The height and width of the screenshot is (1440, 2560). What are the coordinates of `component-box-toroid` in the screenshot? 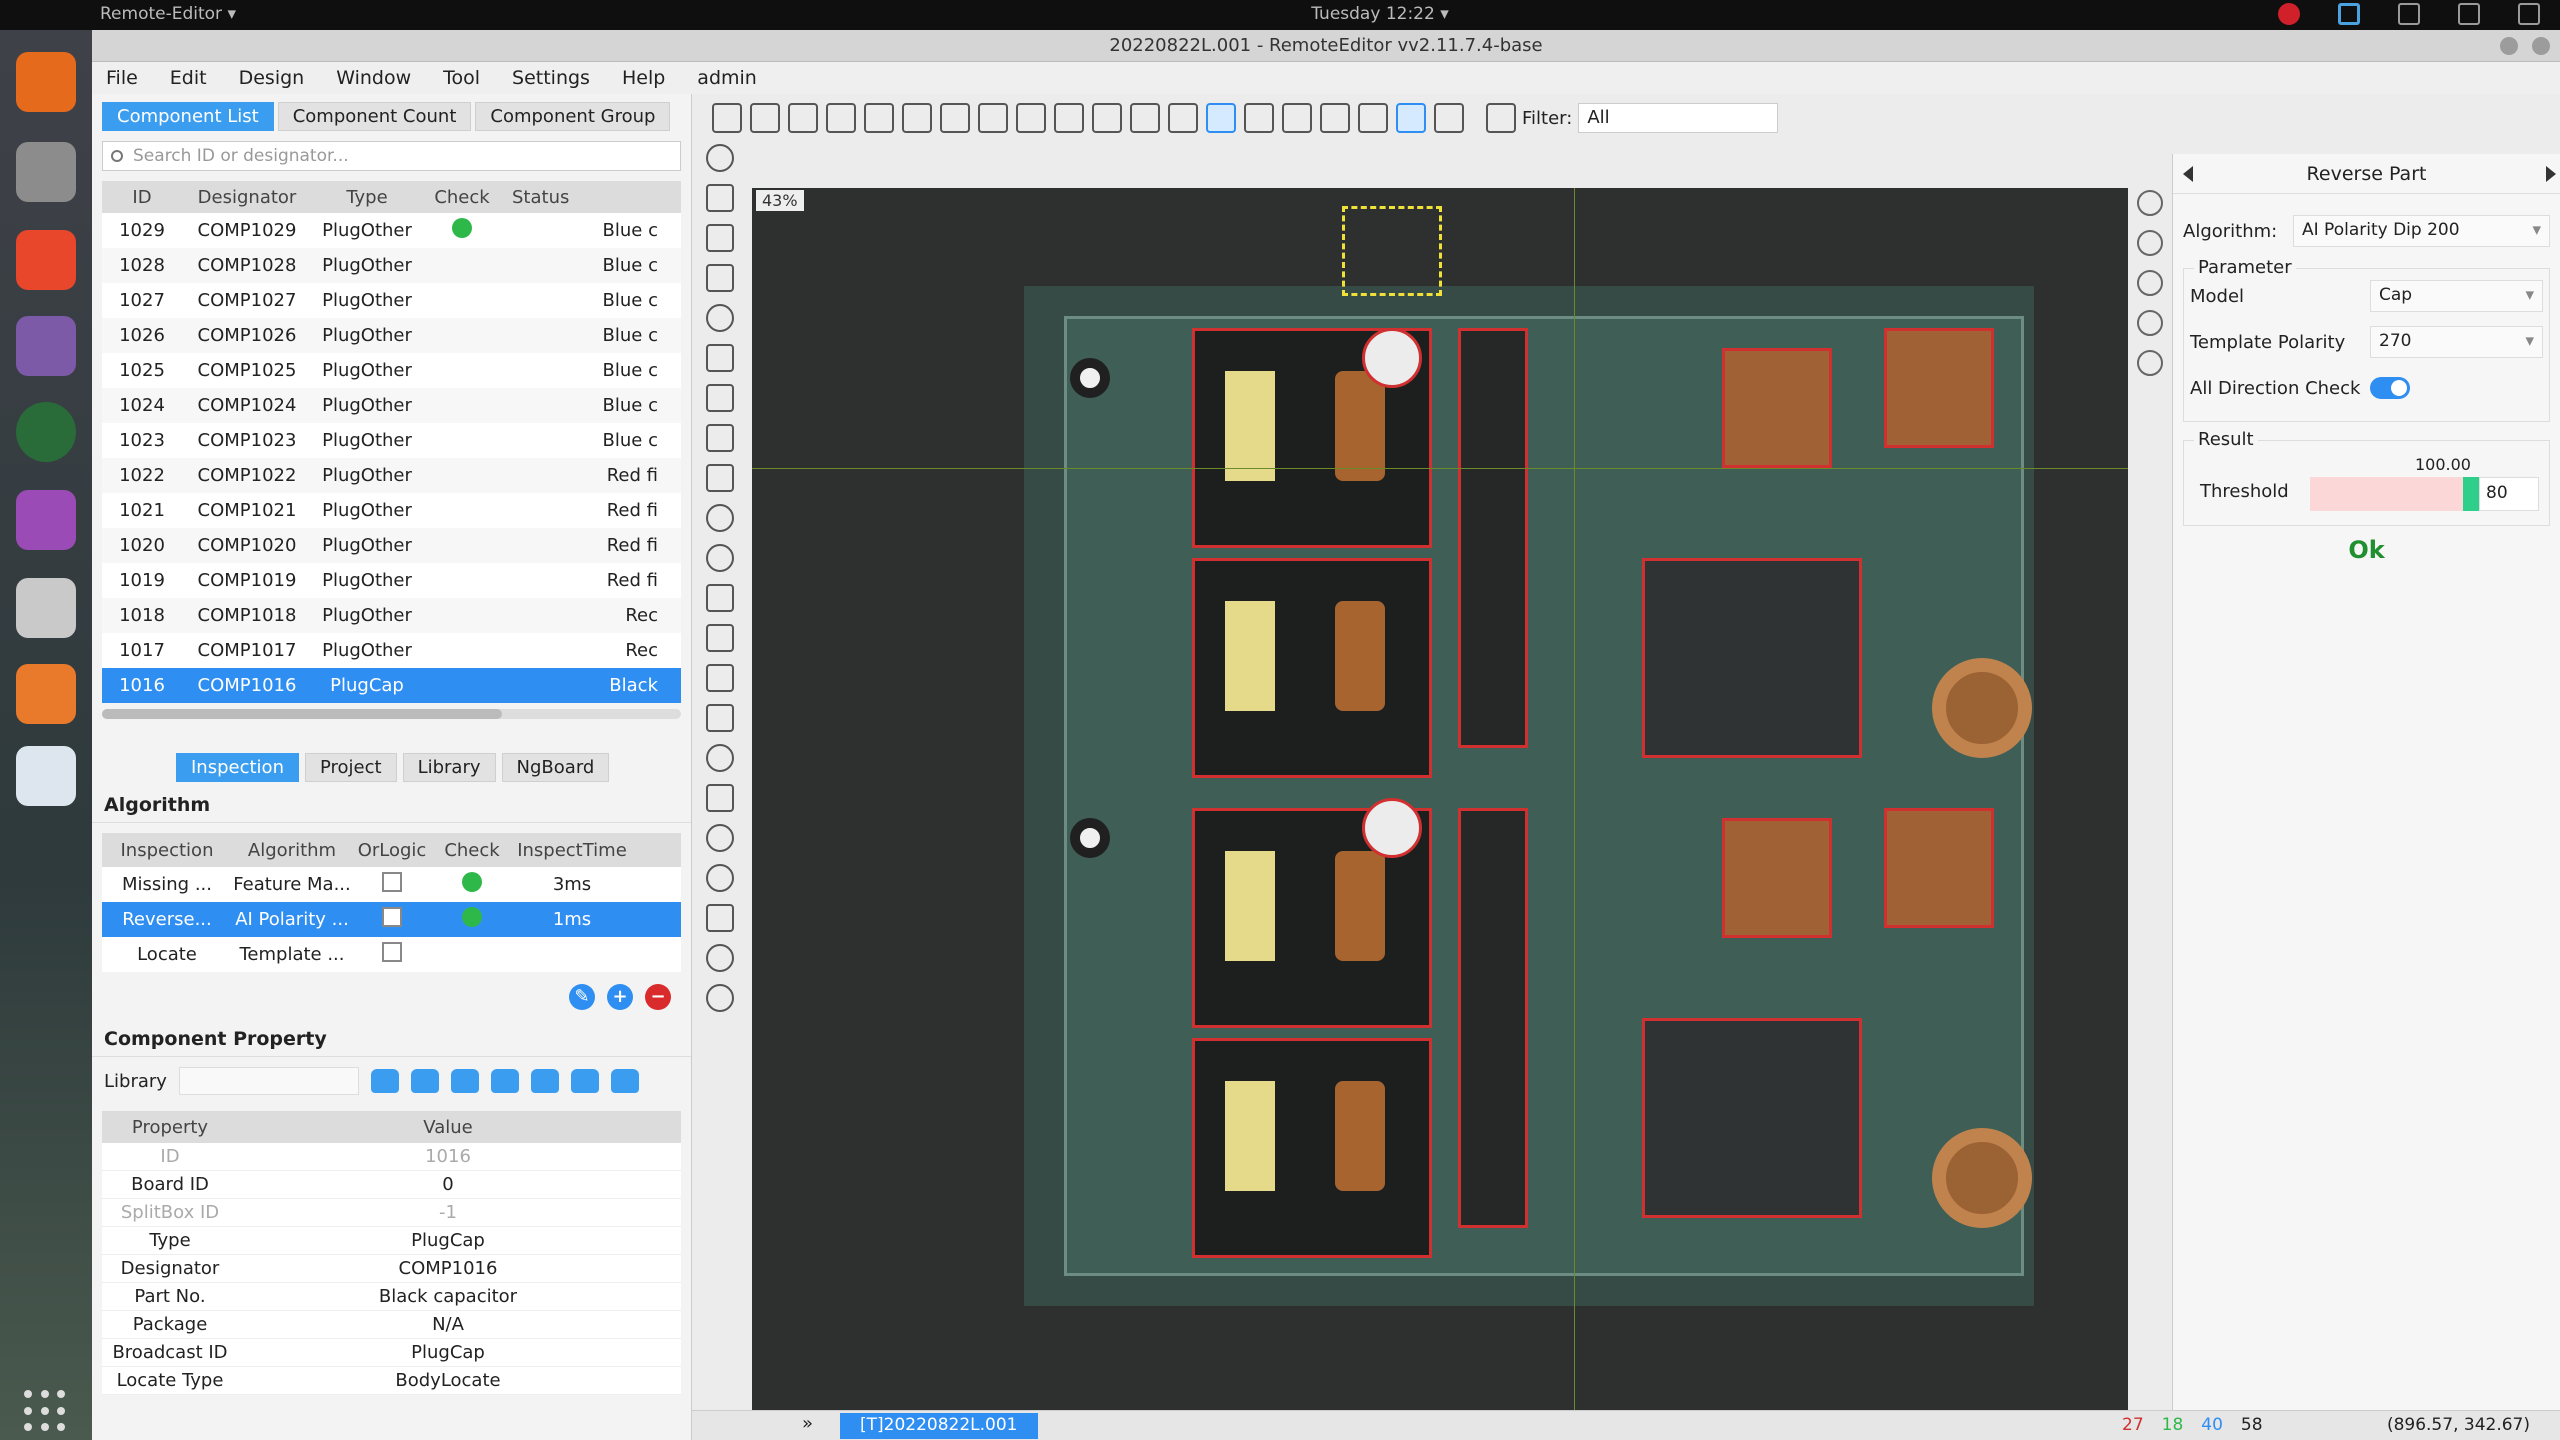 It's located at (1982, 1178).